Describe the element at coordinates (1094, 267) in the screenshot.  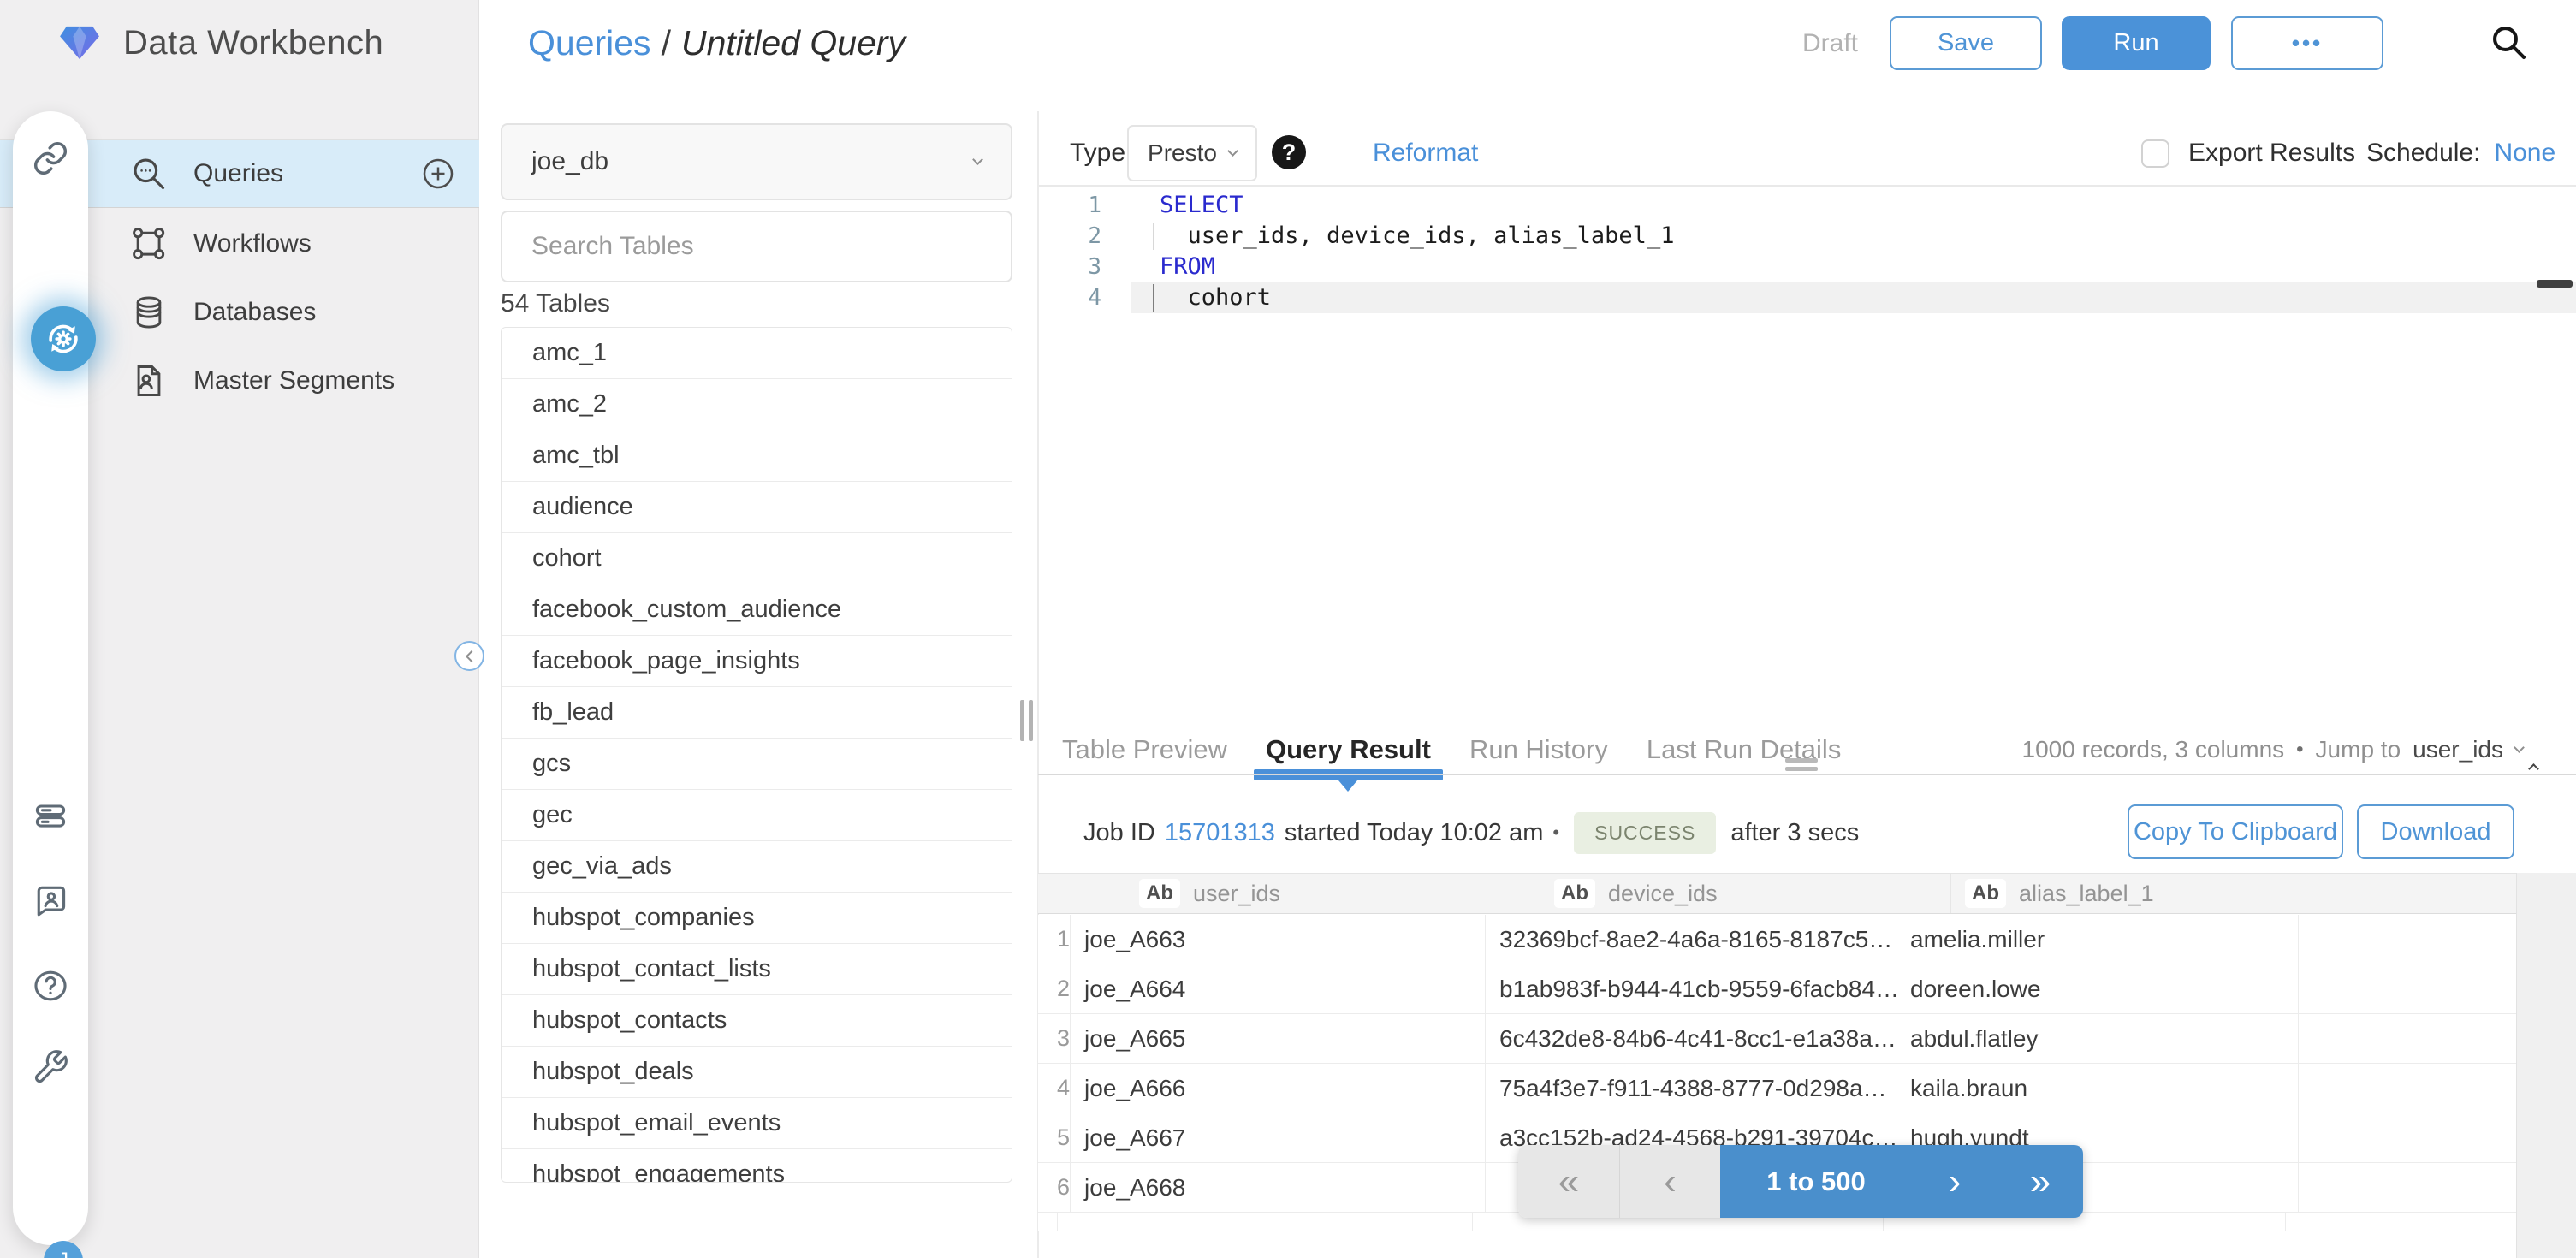
I see `line-number: 3` at that location.